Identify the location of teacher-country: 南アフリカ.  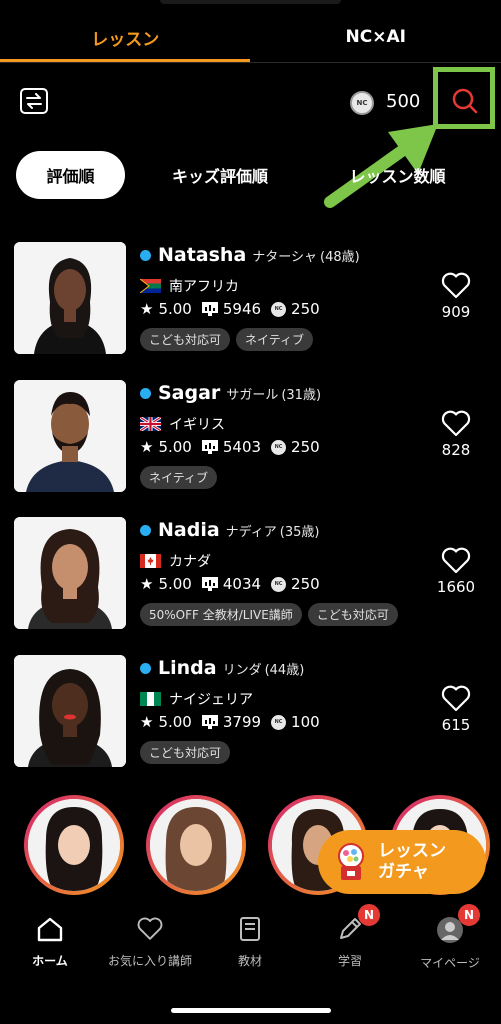
(204, 287).